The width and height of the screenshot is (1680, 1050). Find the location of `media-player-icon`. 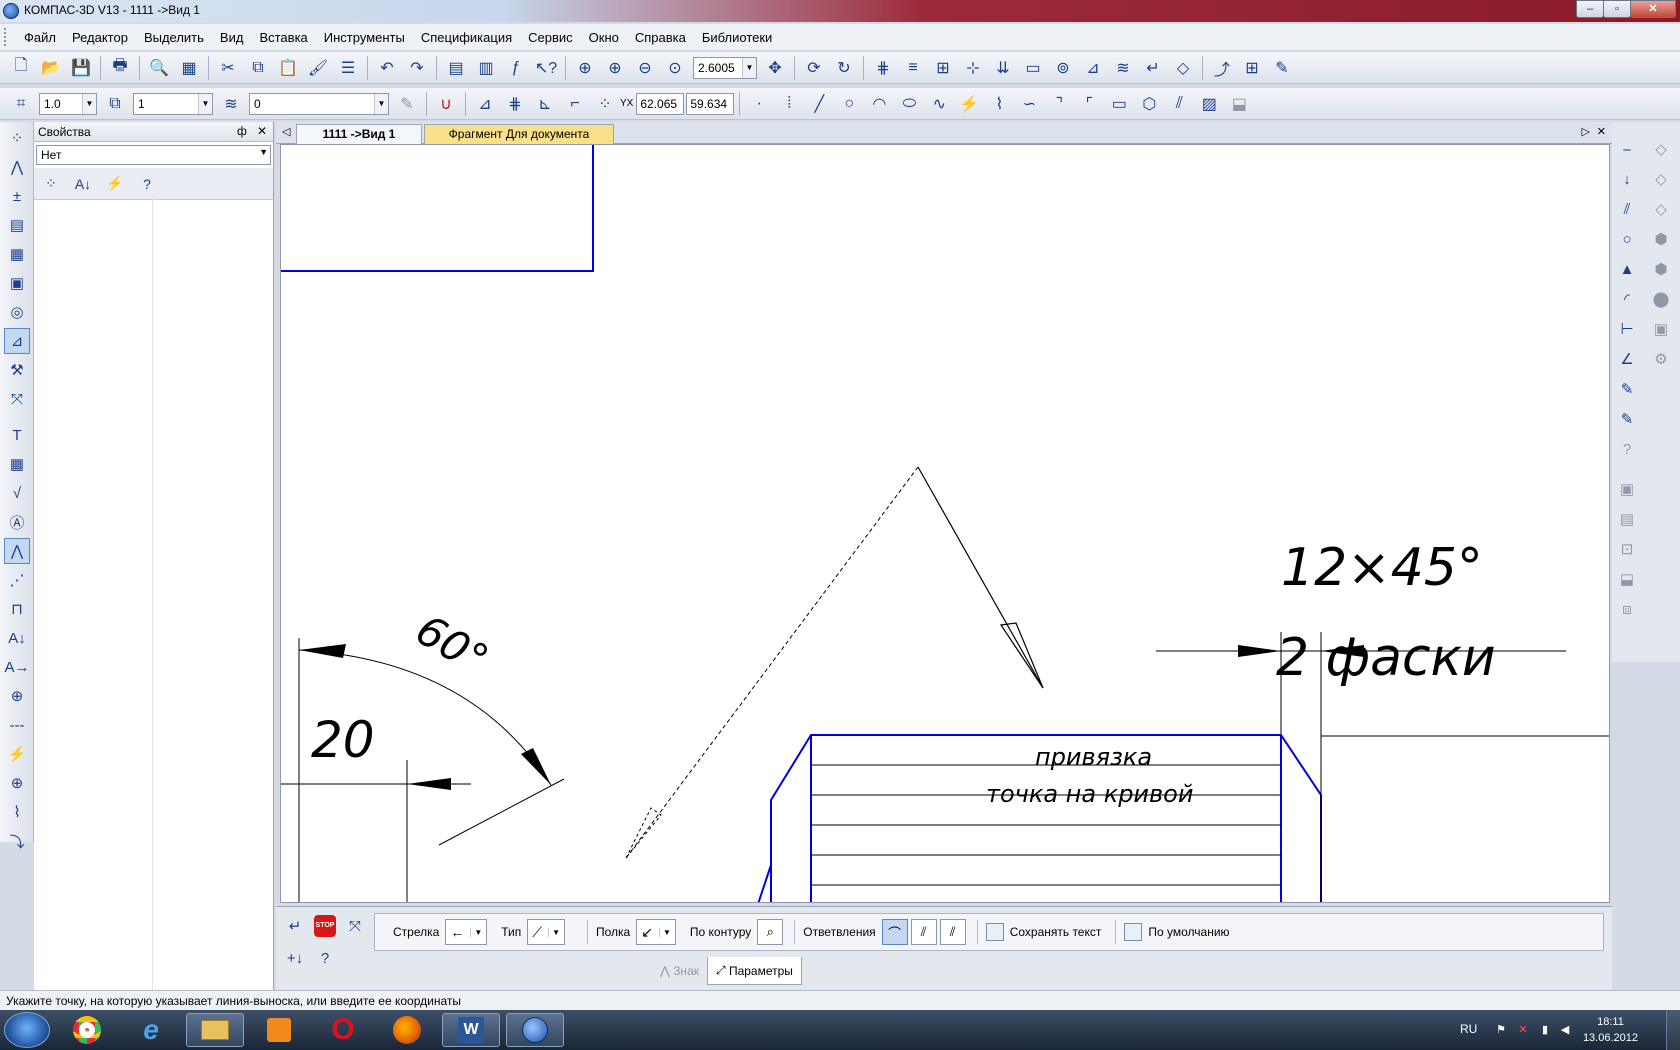

media-player-icon is located at coordinates (279, 1030).